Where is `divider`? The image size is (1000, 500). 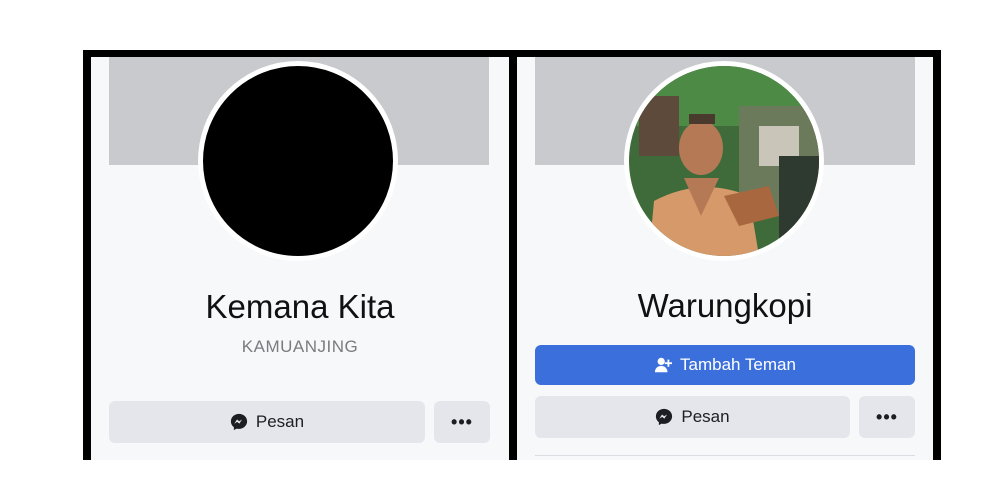
divider is located at coordinates (725, 455).